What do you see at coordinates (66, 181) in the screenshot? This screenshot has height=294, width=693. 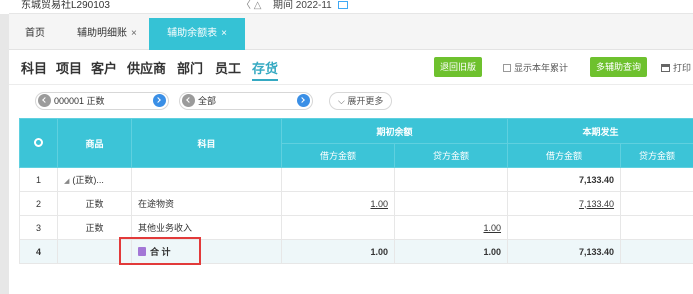 I see `collapse-triangle-icon: ◢` at bounding box center [66, 181].